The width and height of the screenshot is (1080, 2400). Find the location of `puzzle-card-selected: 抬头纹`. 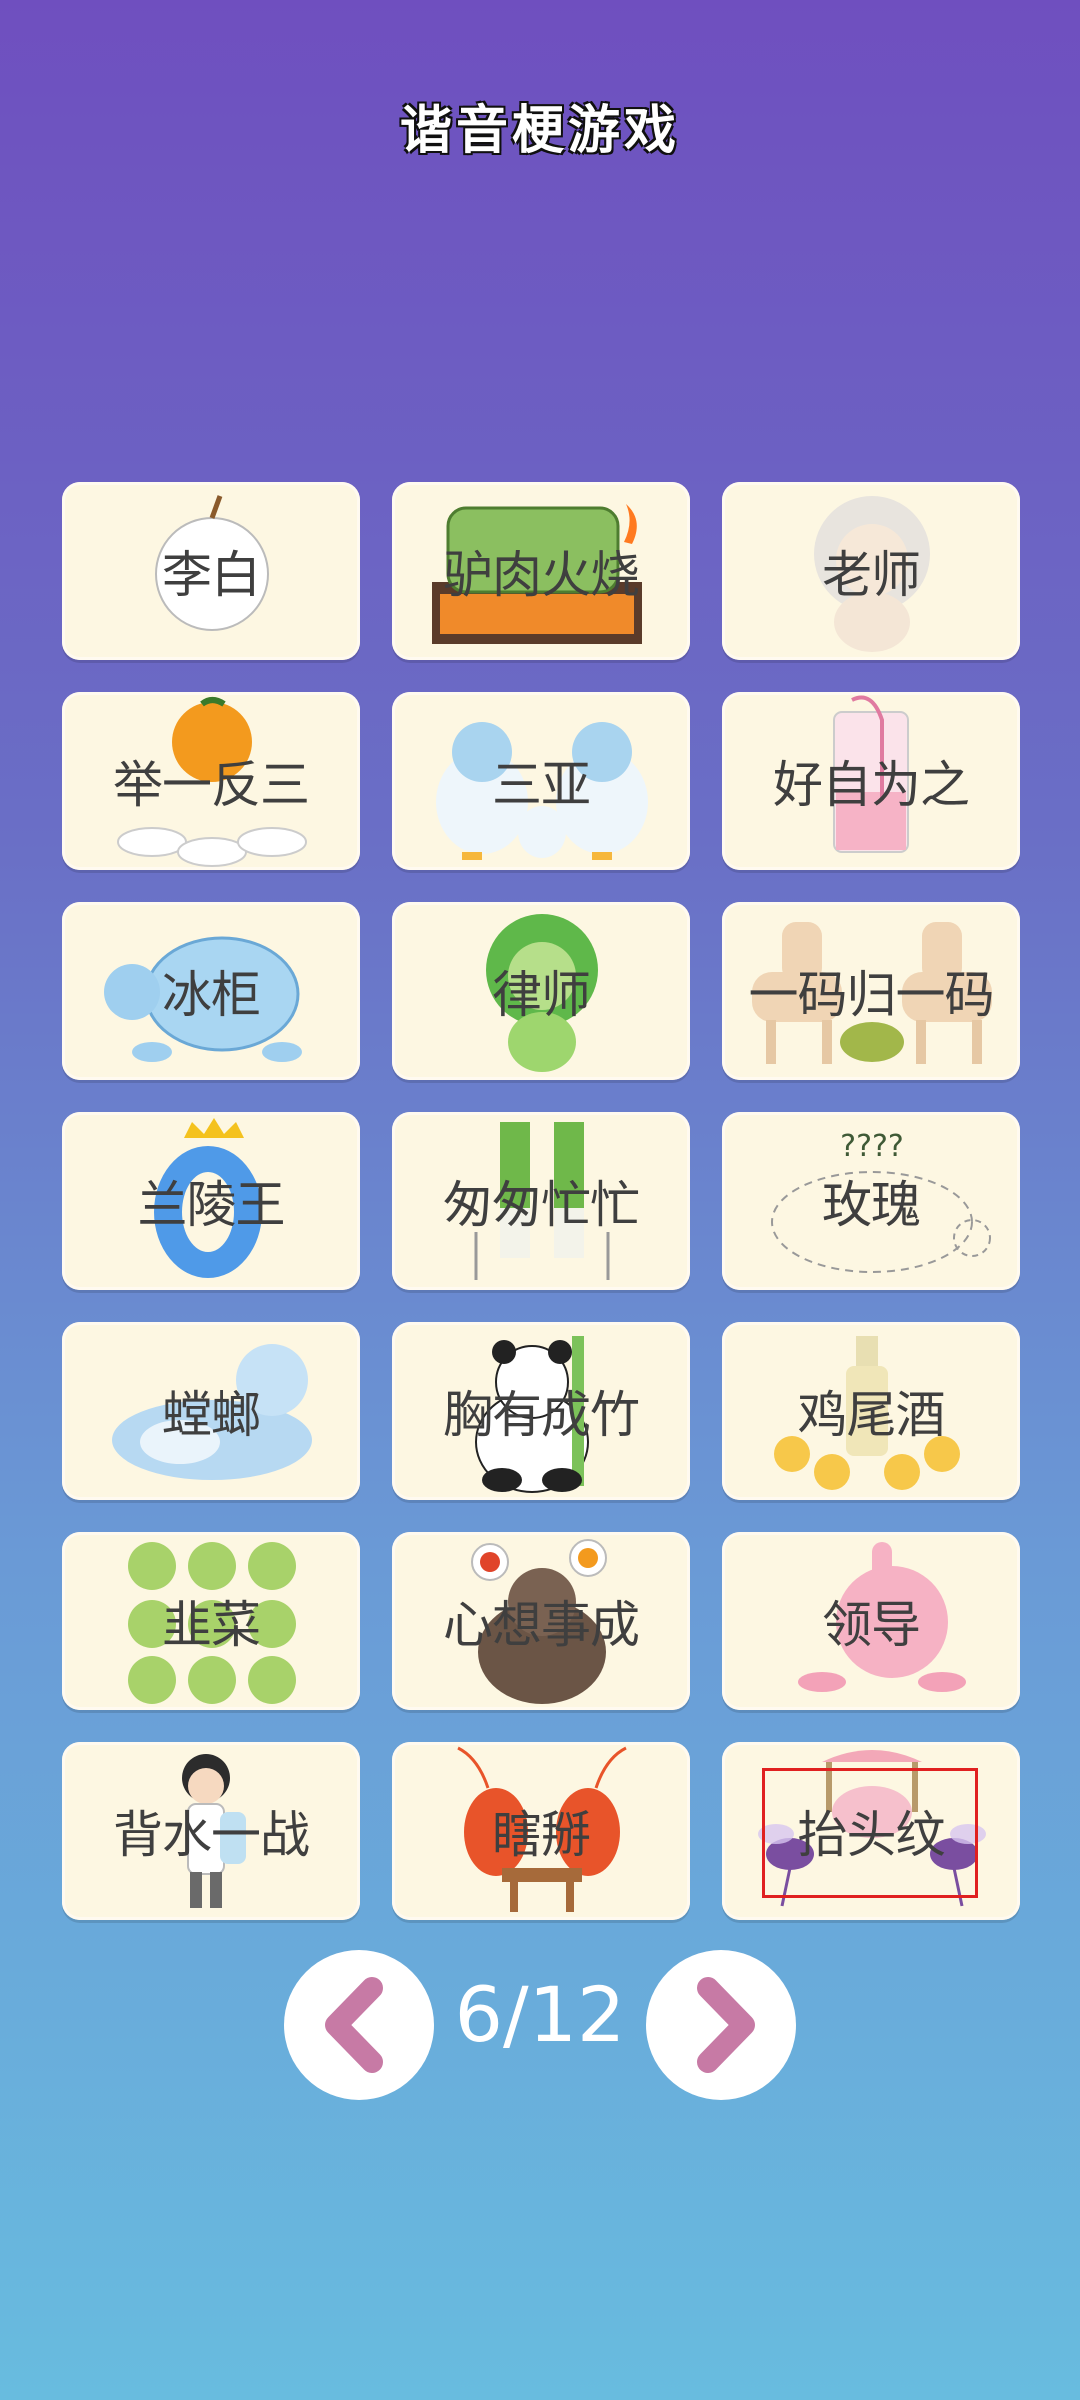

puzzle-card-selected: 抬头纹 is located at coordinates (871, 1831).